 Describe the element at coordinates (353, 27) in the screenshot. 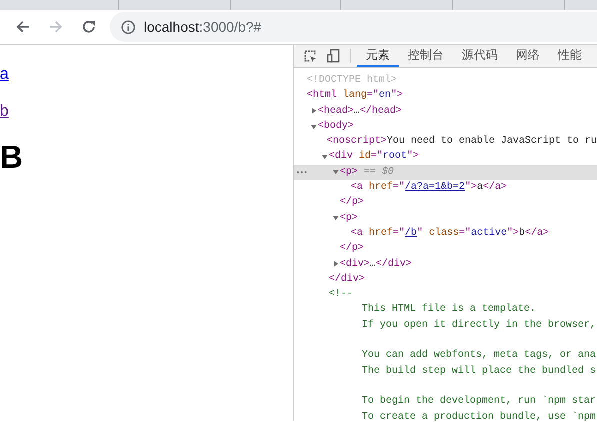

I see `address-bar: localhost:3000/b?#` at that location.